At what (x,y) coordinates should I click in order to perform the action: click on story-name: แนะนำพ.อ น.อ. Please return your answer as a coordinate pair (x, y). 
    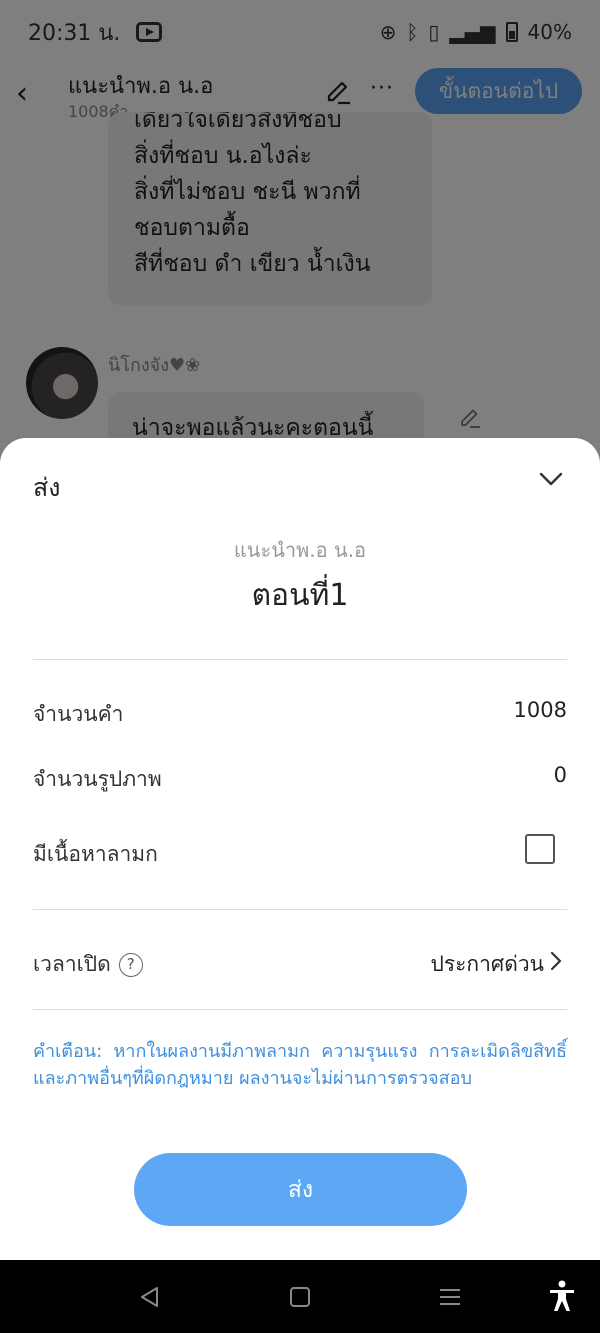
    Looking at the image, I should click on (300, 550).